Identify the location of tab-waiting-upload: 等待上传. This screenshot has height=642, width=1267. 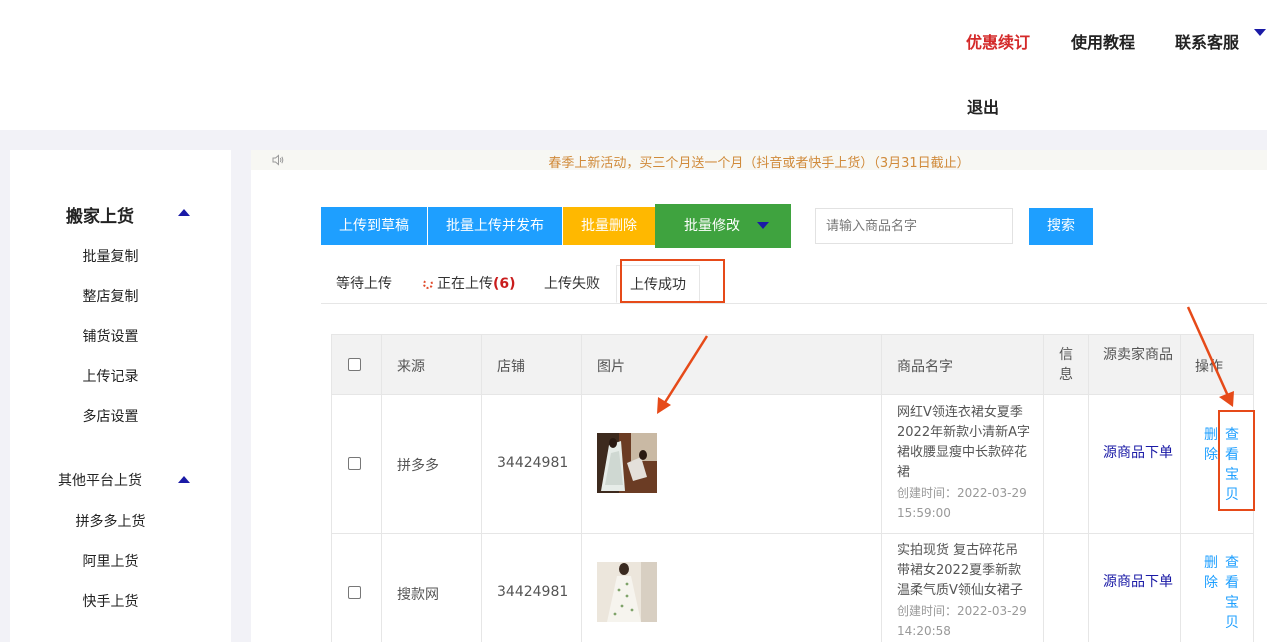
(364, 284).